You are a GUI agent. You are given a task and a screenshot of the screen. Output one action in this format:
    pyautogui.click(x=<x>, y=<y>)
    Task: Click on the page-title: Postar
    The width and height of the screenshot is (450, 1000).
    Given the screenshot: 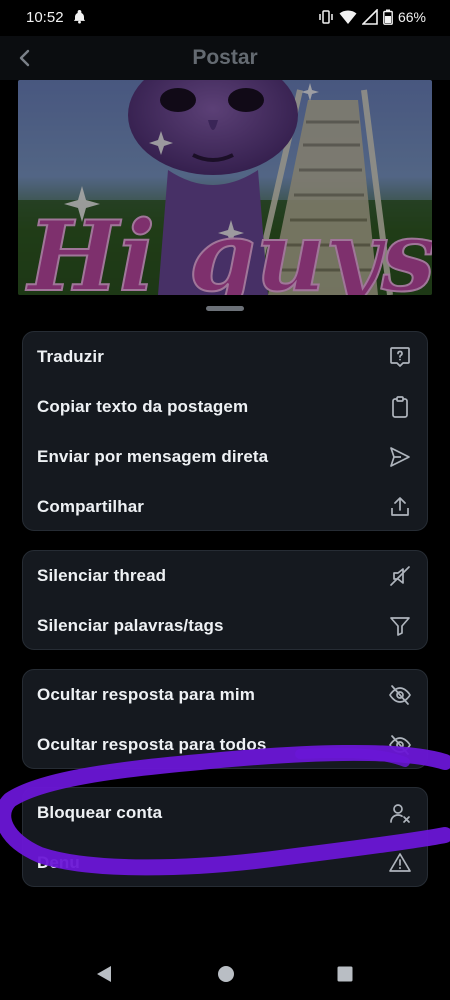 What is the action you would take?
    pyautogui.click(x=225, y=57)
    